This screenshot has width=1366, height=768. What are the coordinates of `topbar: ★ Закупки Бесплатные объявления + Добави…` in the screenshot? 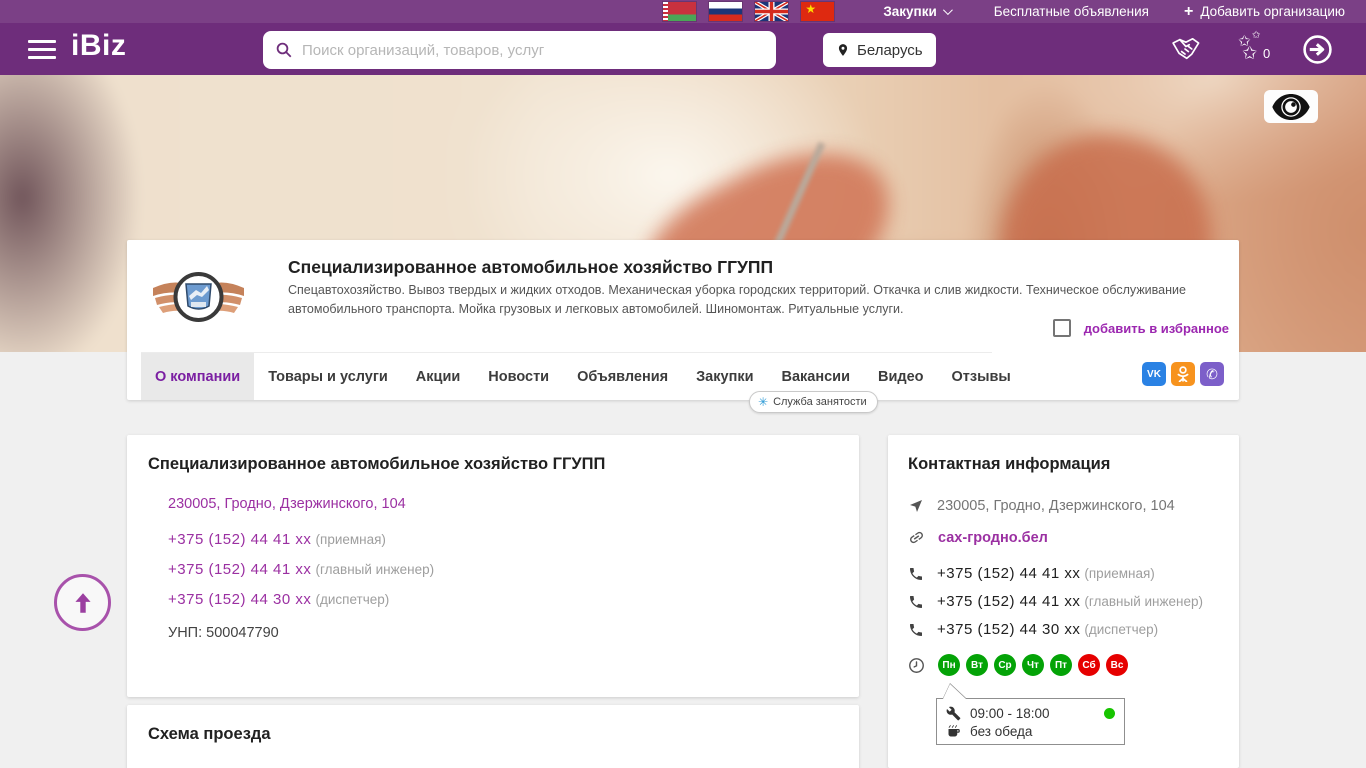 It's located at (683, 11).